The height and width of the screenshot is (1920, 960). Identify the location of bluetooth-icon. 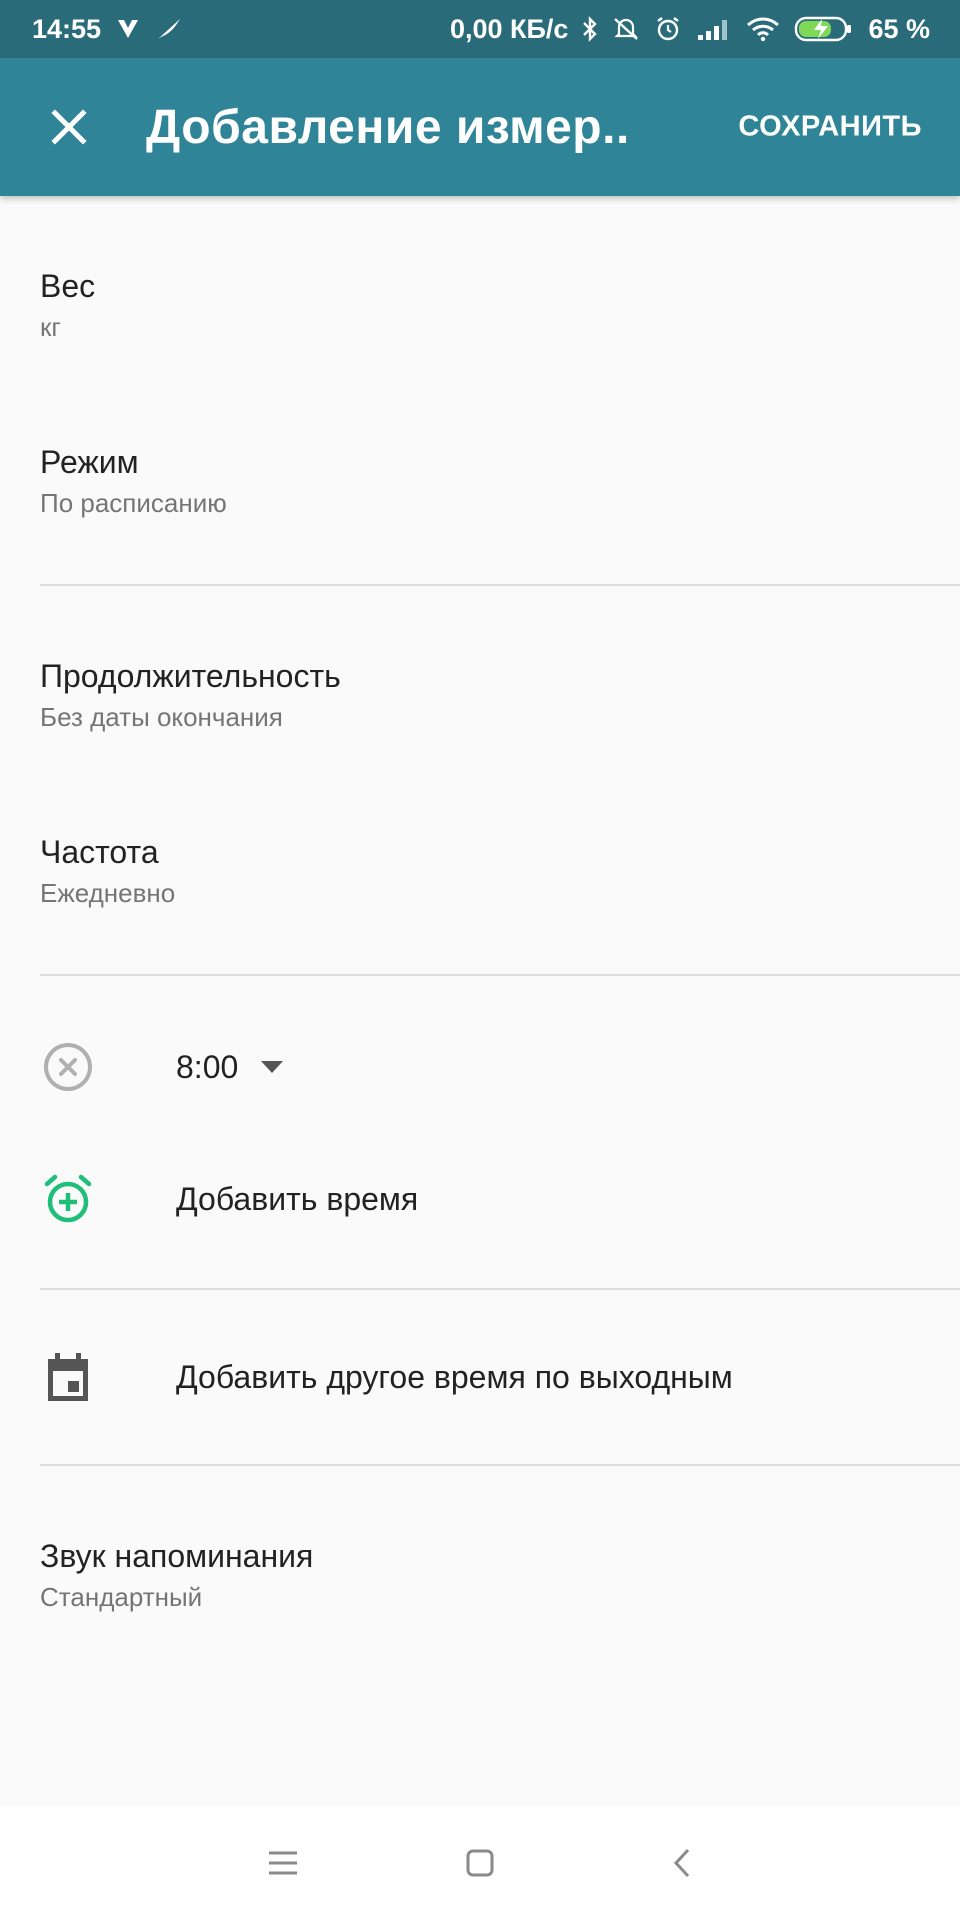
(590, 29).